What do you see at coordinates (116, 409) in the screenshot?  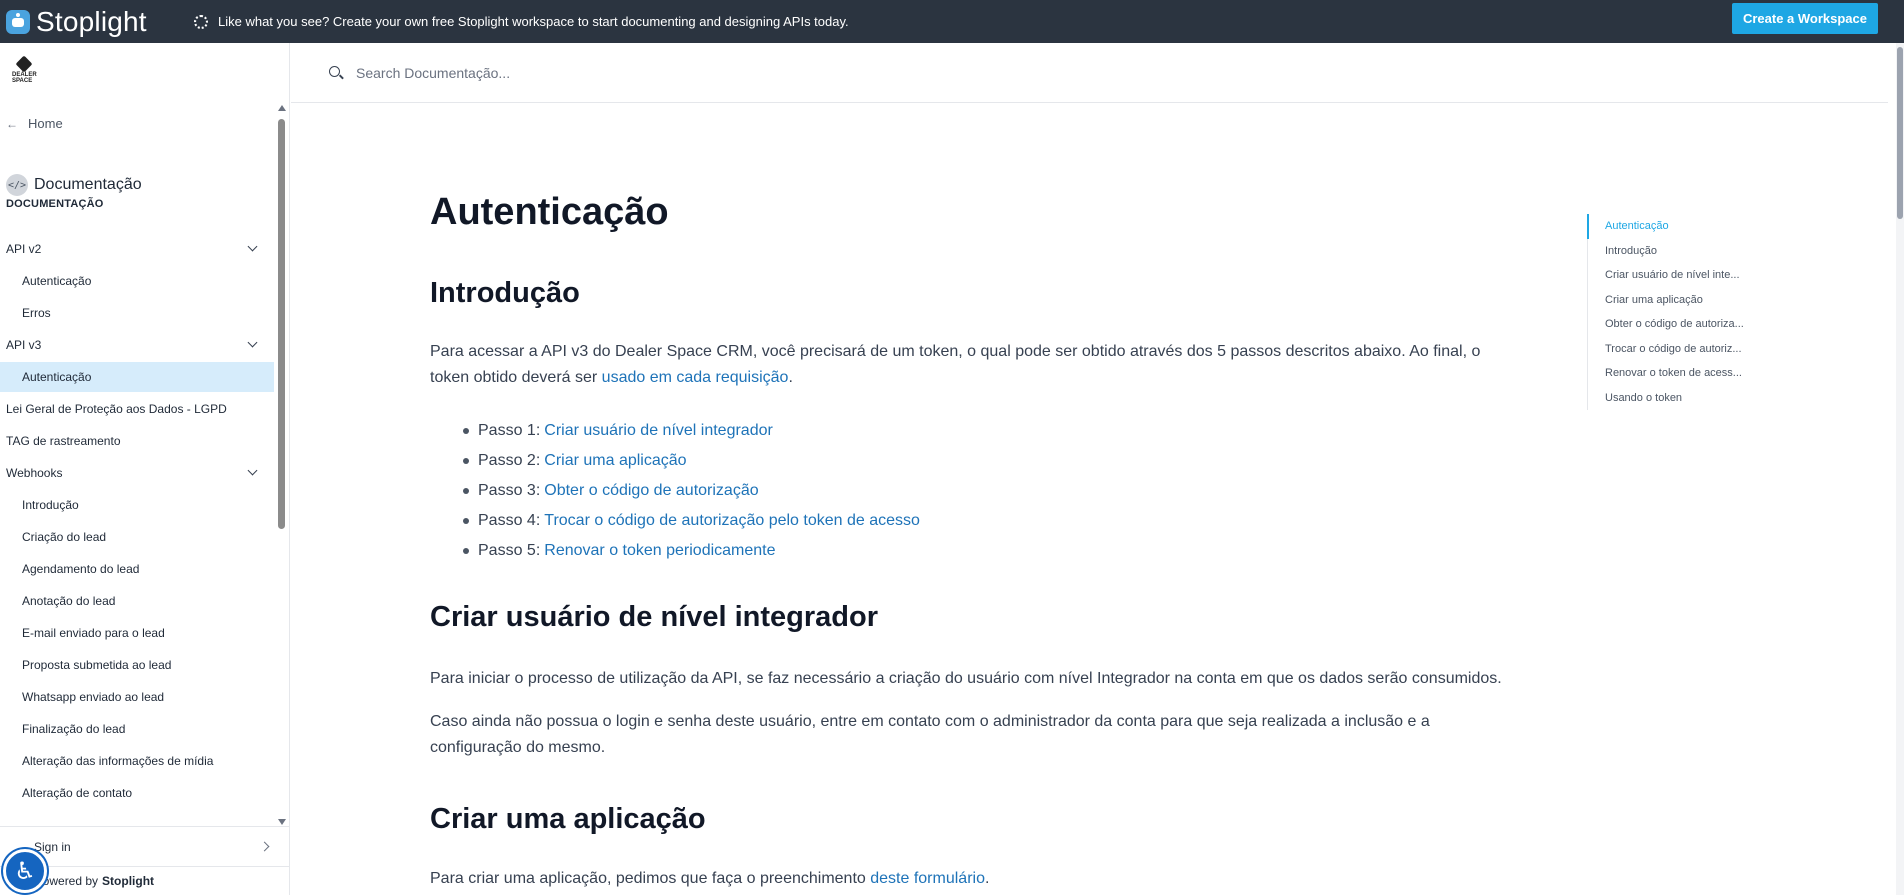 I see `sidebar-item-label: Lei Geral de Proteção aos Dados - LGPD` at bounding box center [116, 409].